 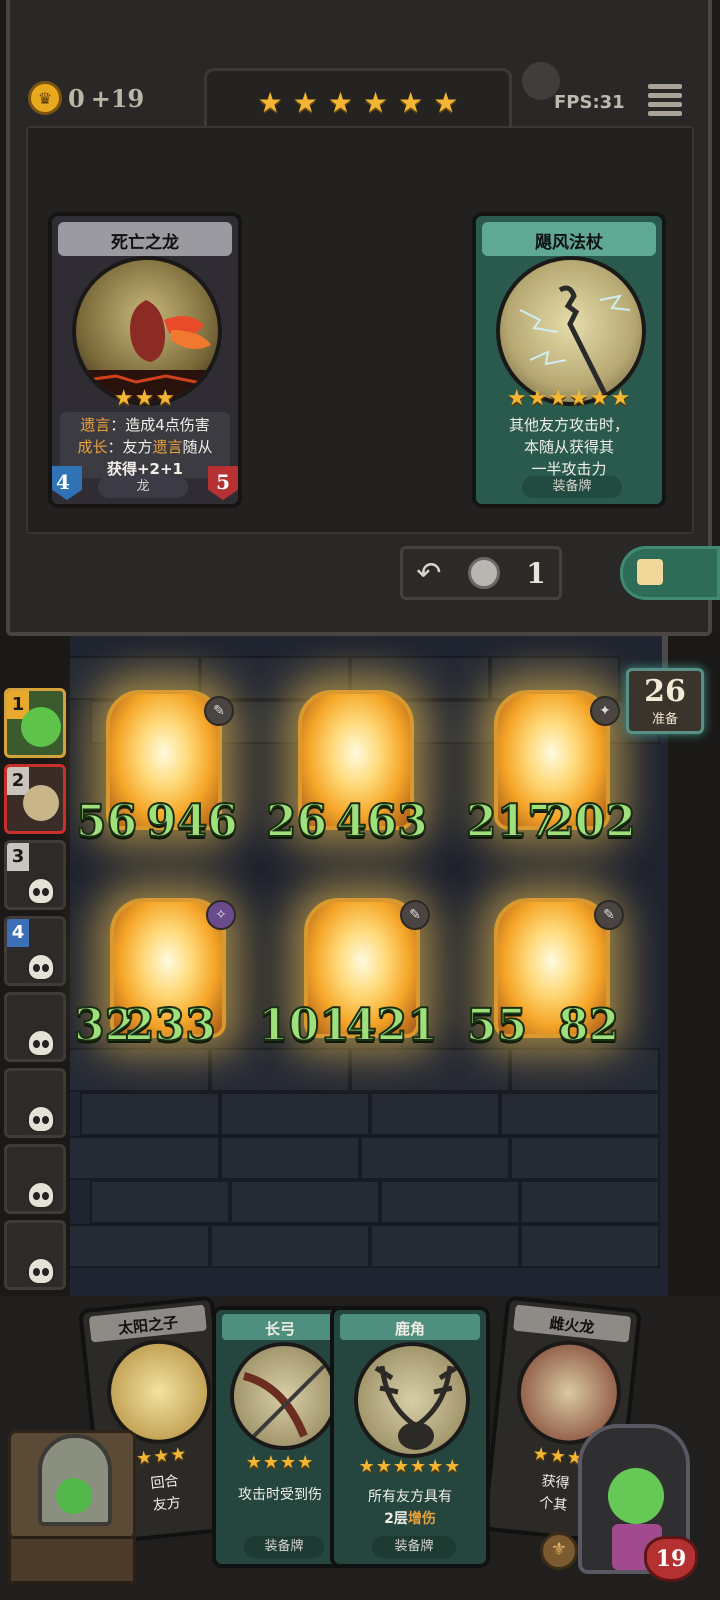 What do you see at coordinates (41, 803) in the screenshot?
I see `opponent-avatar` at bounding box center [41, 803].